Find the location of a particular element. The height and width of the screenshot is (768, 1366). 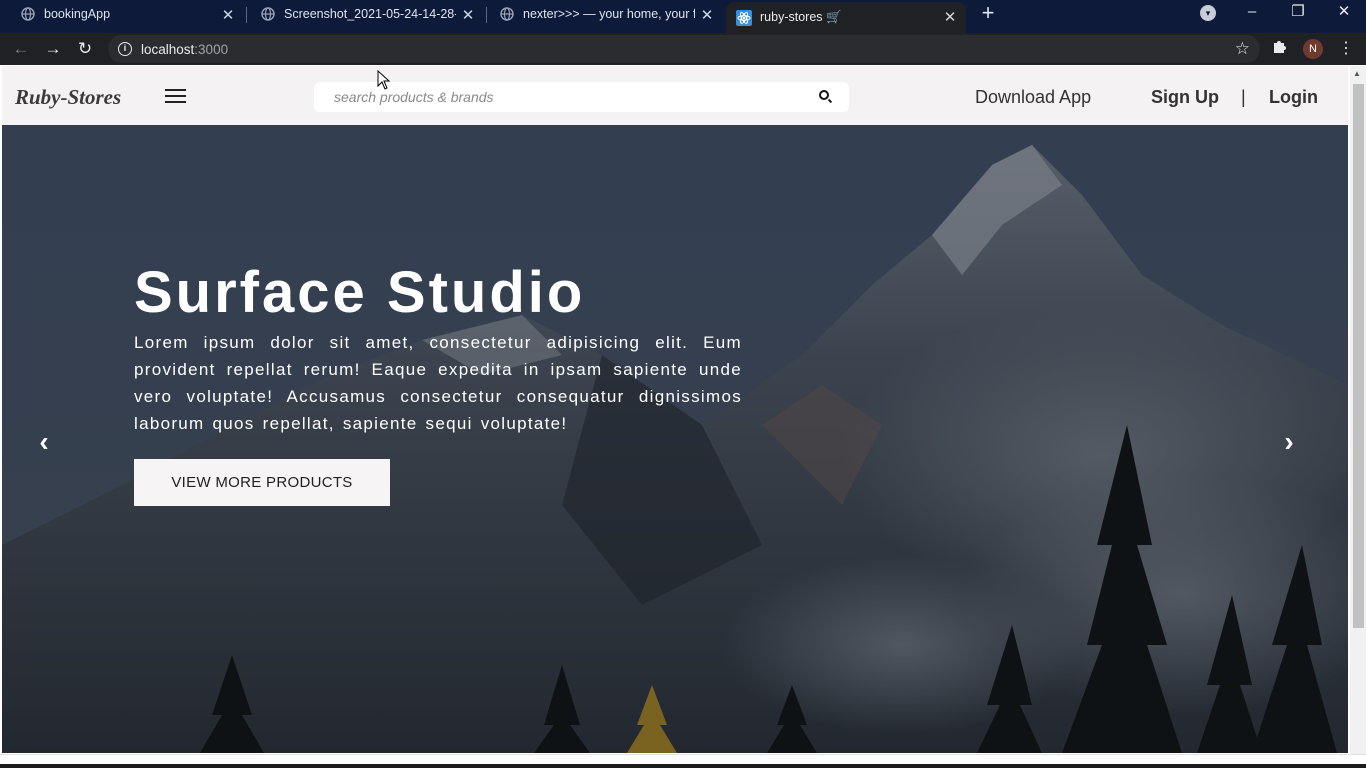

info-icon: i is located at coordinates (125, 49).